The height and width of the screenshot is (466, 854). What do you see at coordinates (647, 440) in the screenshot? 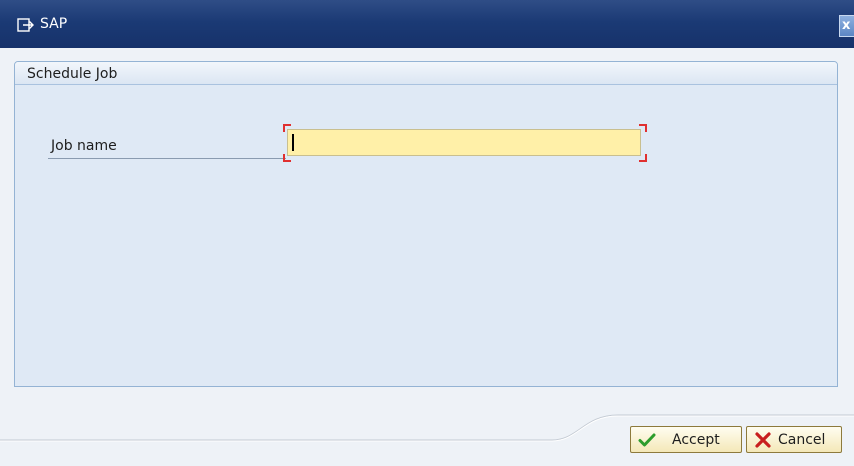
I see `checkmark-icon` at bounding box center [647, 440].